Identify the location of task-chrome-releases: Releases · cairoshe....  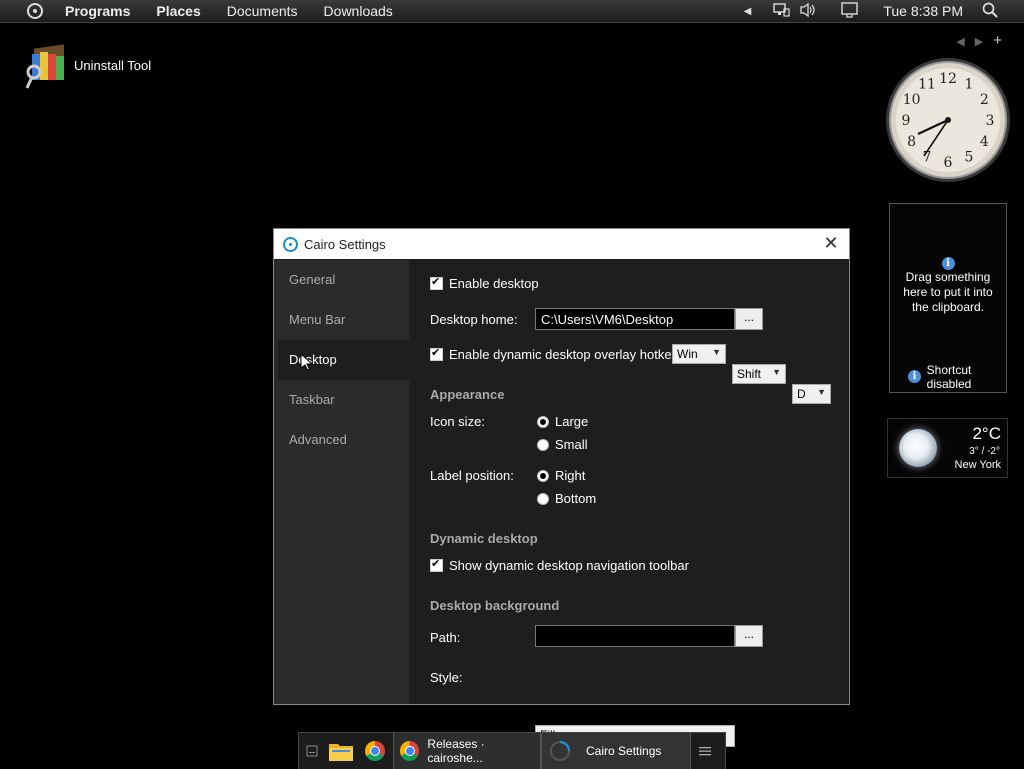
(467, 751).